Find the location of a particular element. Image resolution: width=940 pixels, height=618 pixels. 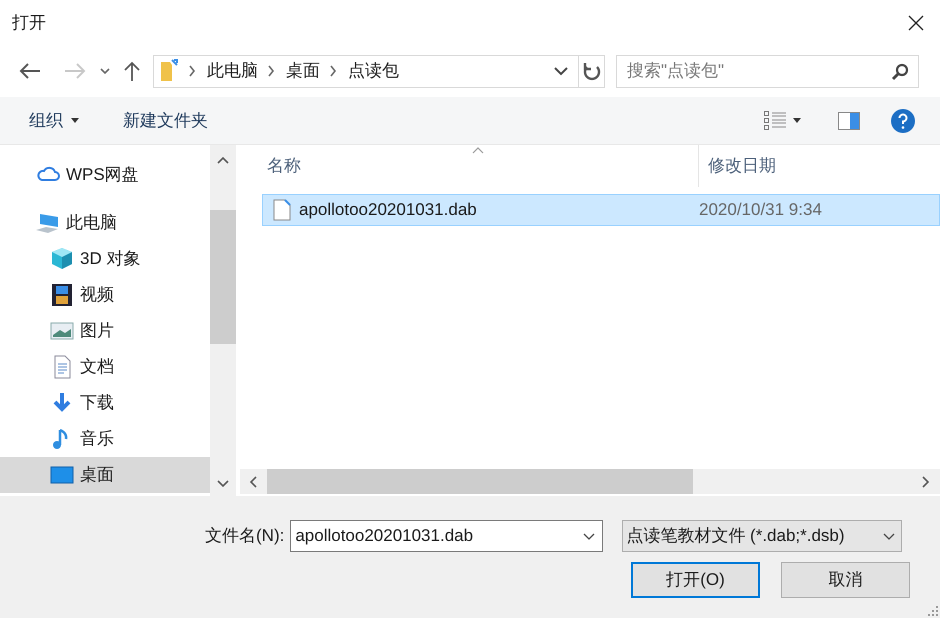

sidebar-item: 音乐 is located at coordinates (105, 439).